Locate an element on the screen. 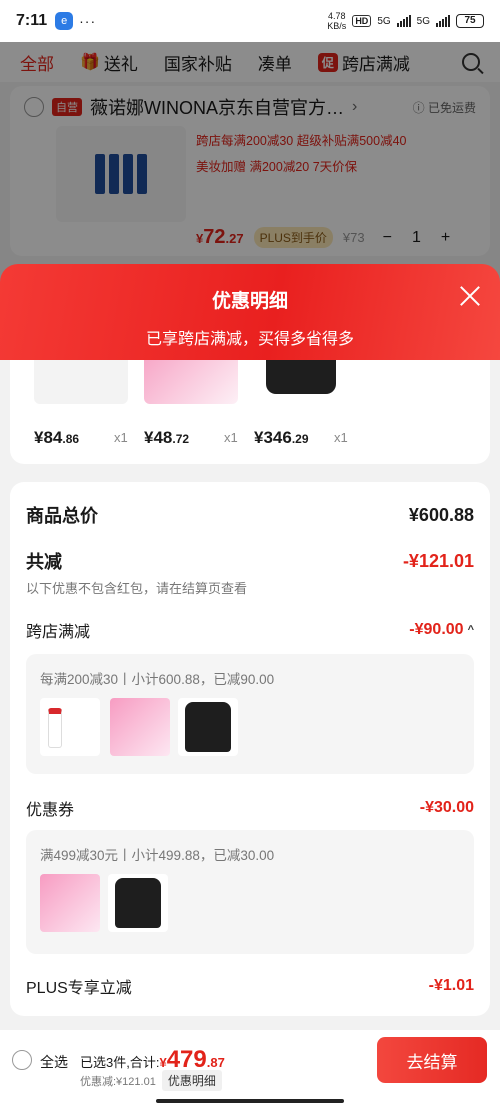 The width and height of the screenshot is (500, 1111). chevron-up-icon: ^ is located at coordinates (471, 630).